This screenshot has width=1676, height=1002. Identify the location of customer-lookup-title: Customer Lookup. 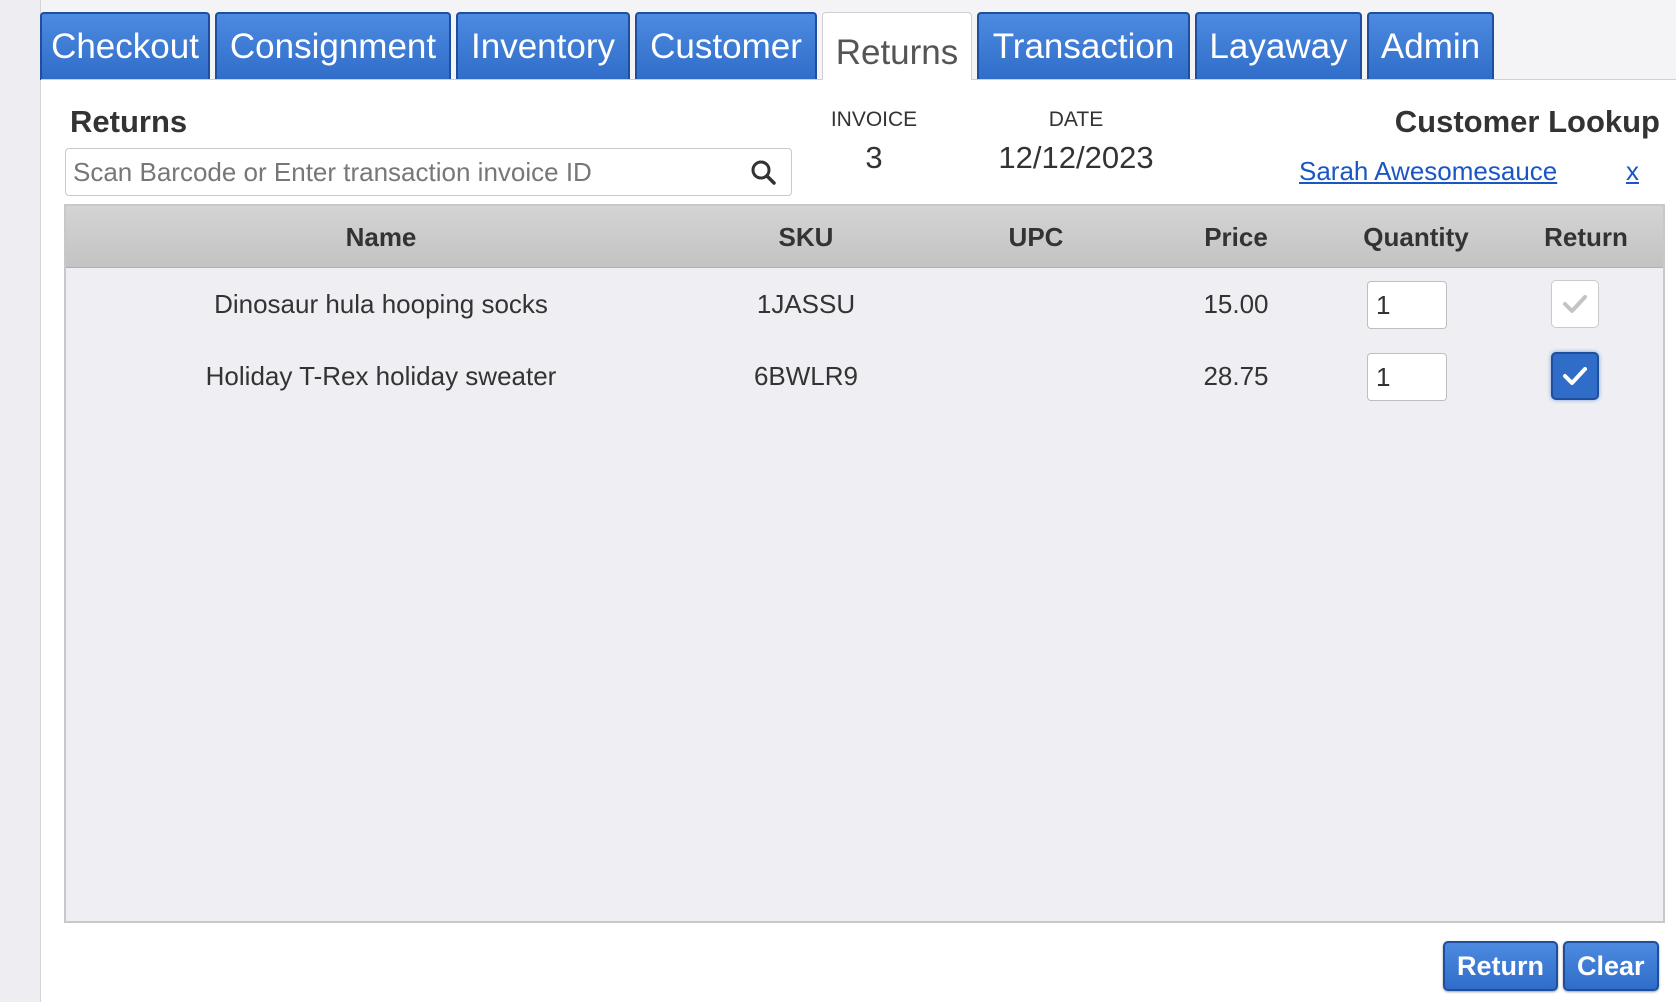
(1527, 121).